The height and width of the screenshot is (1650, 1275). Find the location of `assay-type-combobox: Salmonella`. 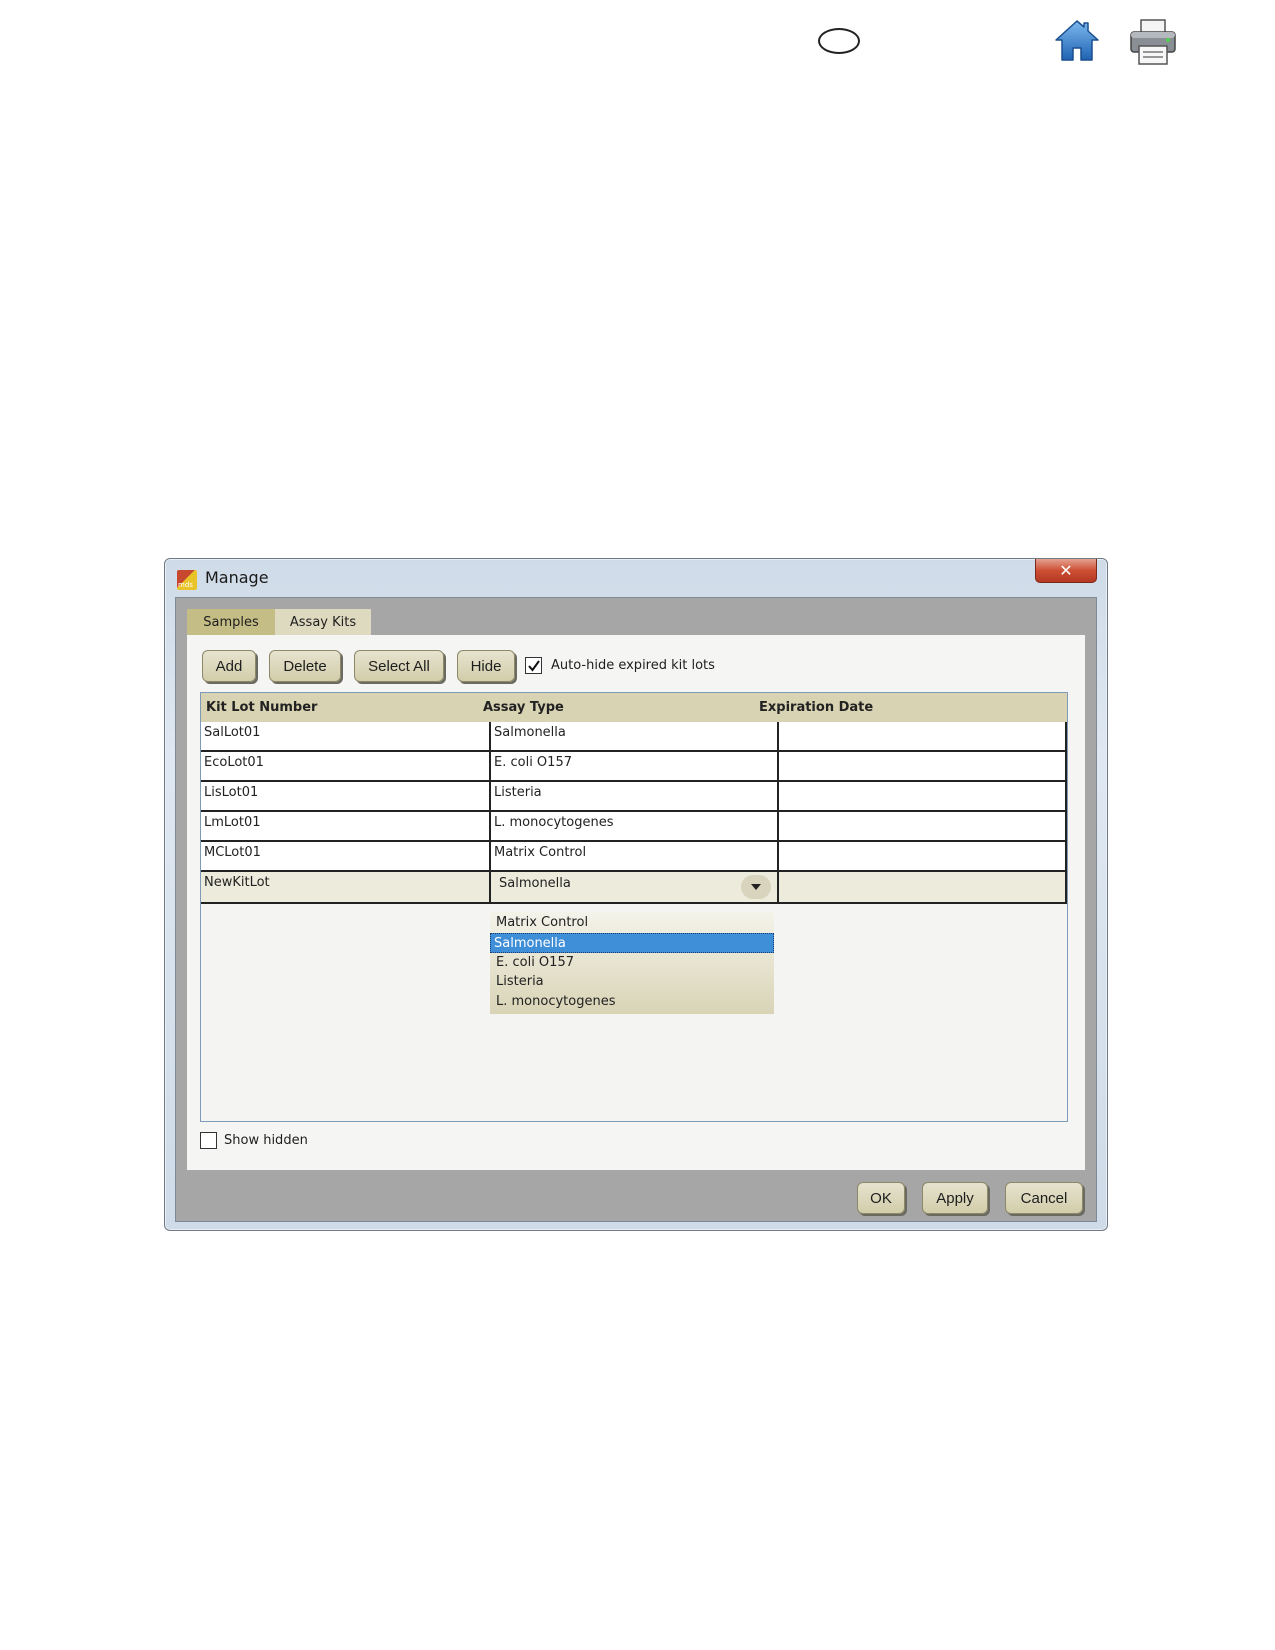

assay-type-combobox: Salmonella is located at coordinates (633, 887).